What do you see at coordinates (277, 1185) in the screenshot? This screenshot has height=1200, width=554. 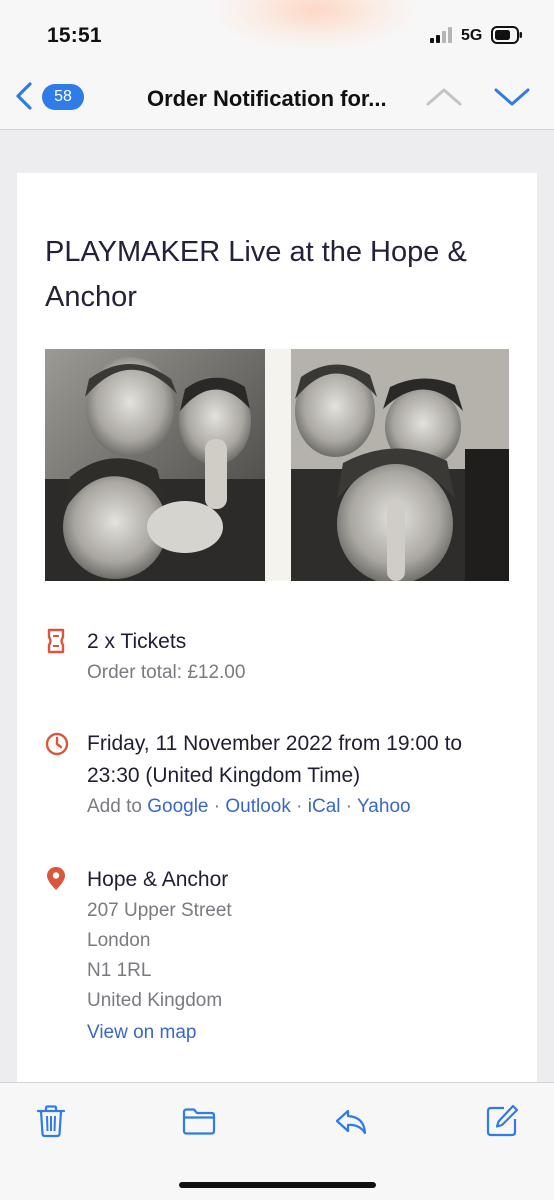 I see `home-indicator` at bounding box center [277, 1185].